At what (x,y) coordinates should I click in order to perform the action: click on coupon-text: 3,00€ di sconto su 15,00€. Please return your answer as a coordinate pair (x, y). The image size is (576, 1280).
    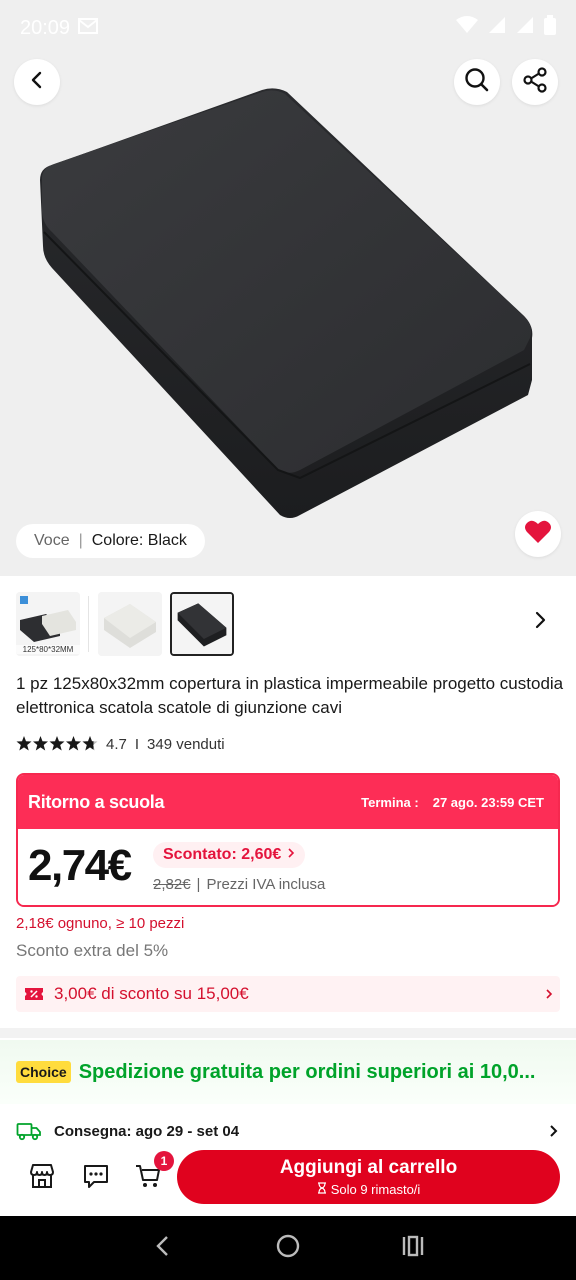
    Looking at the image, I should click on (151, 993).